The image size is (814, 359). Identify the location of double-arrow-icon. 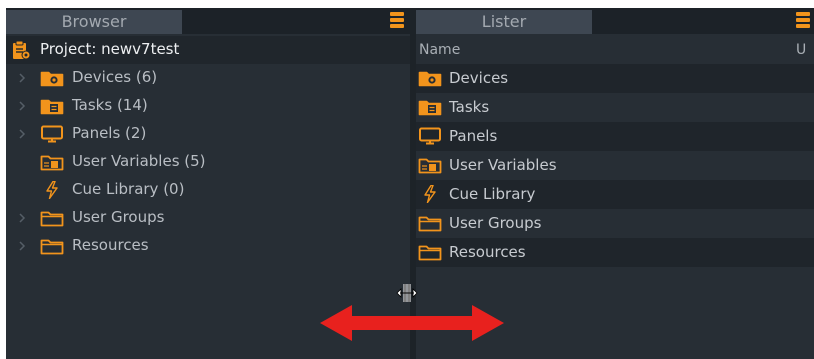
(412, 323).